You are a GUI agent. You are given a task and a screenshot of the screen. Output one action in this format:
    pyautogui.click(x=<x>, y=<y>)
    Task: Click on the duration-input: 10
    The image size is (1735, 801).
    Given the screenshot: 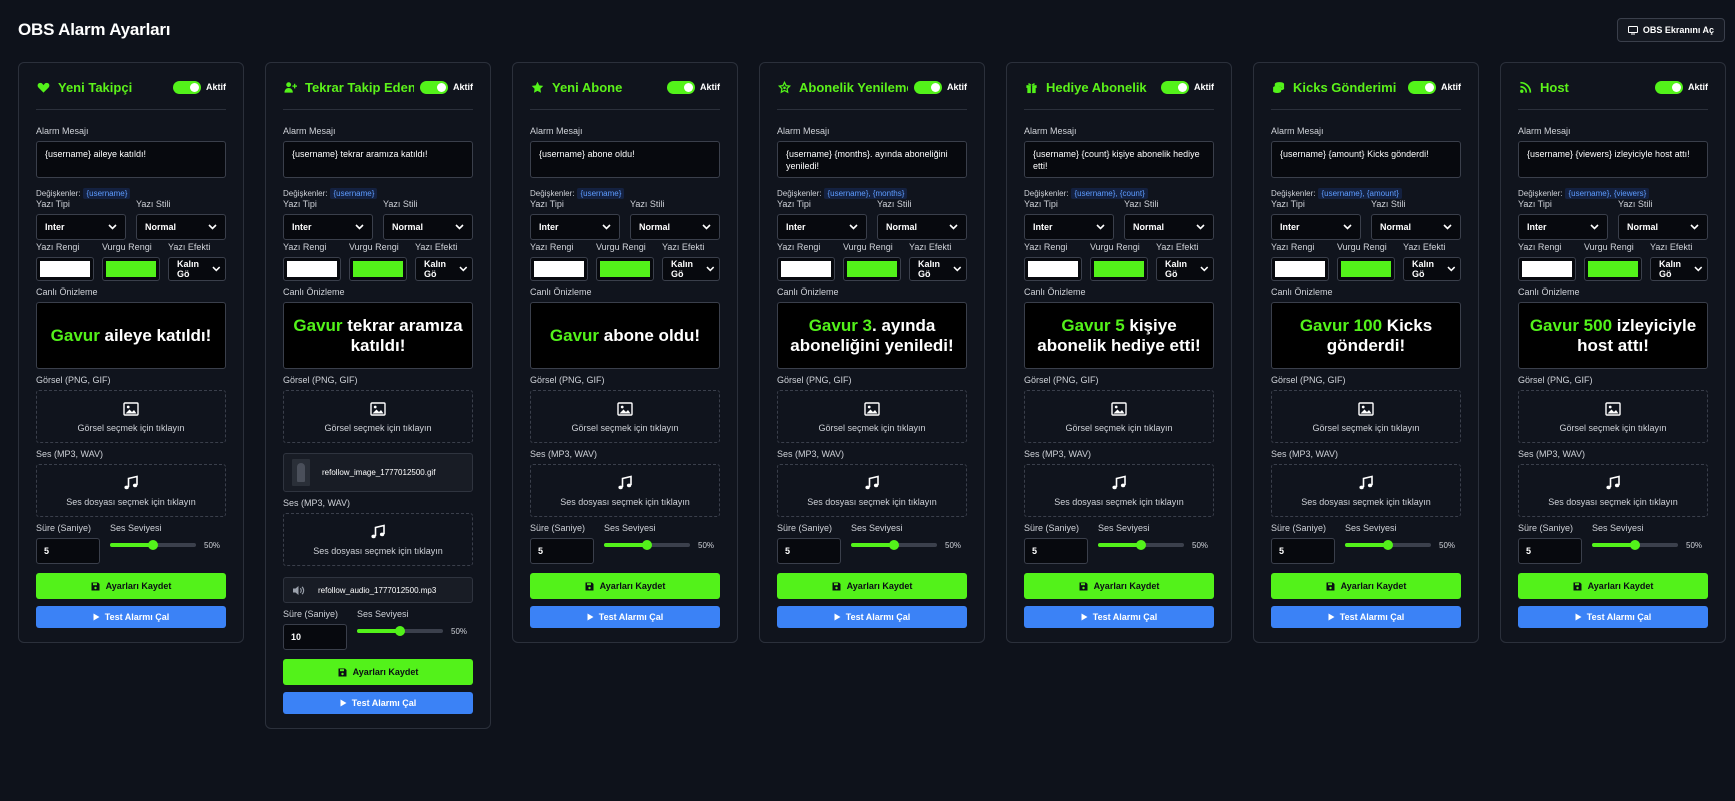 What is the action you would take?
    pyautogui.click(x=315, y=637)
    